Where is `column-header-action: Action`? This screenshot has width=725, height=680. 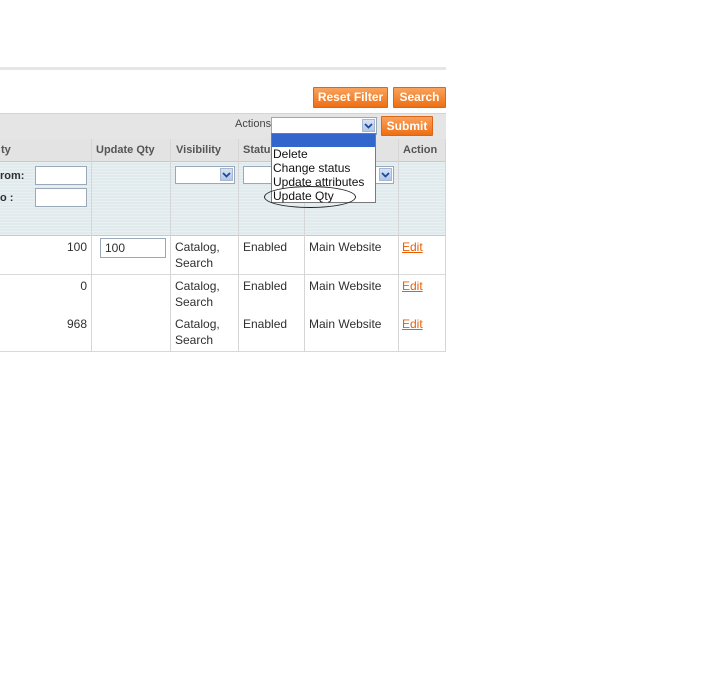
column-header-action: Action is located at coordinates (420, 150).